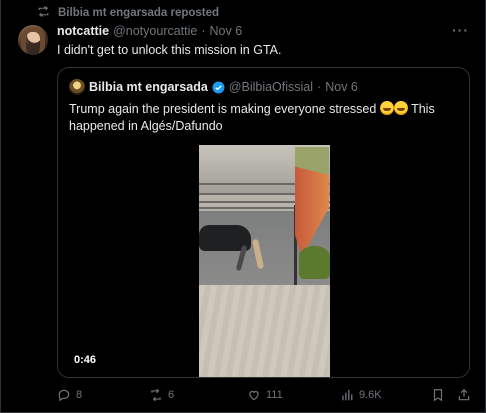  I want to click on more-options-icon: ···, so click(460, 30).